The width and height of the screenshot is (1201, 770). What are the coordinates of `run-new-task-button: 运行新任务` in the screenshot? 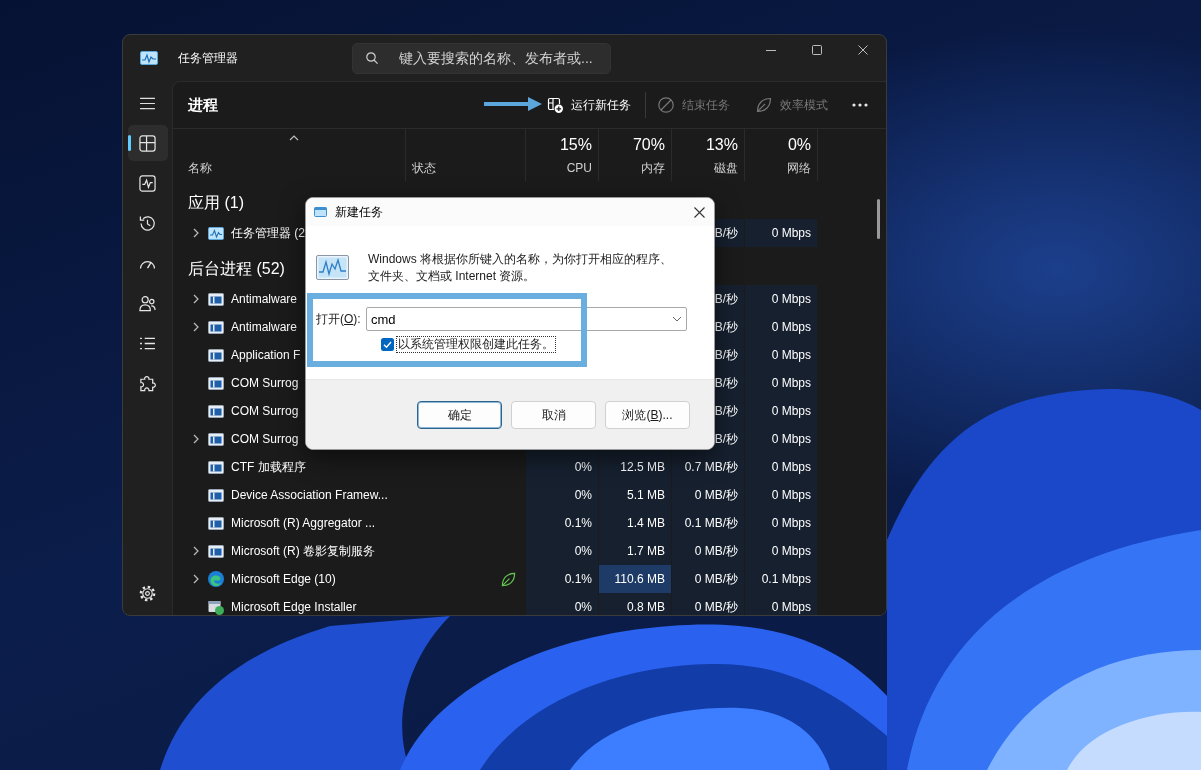 It's located at (589, 105).